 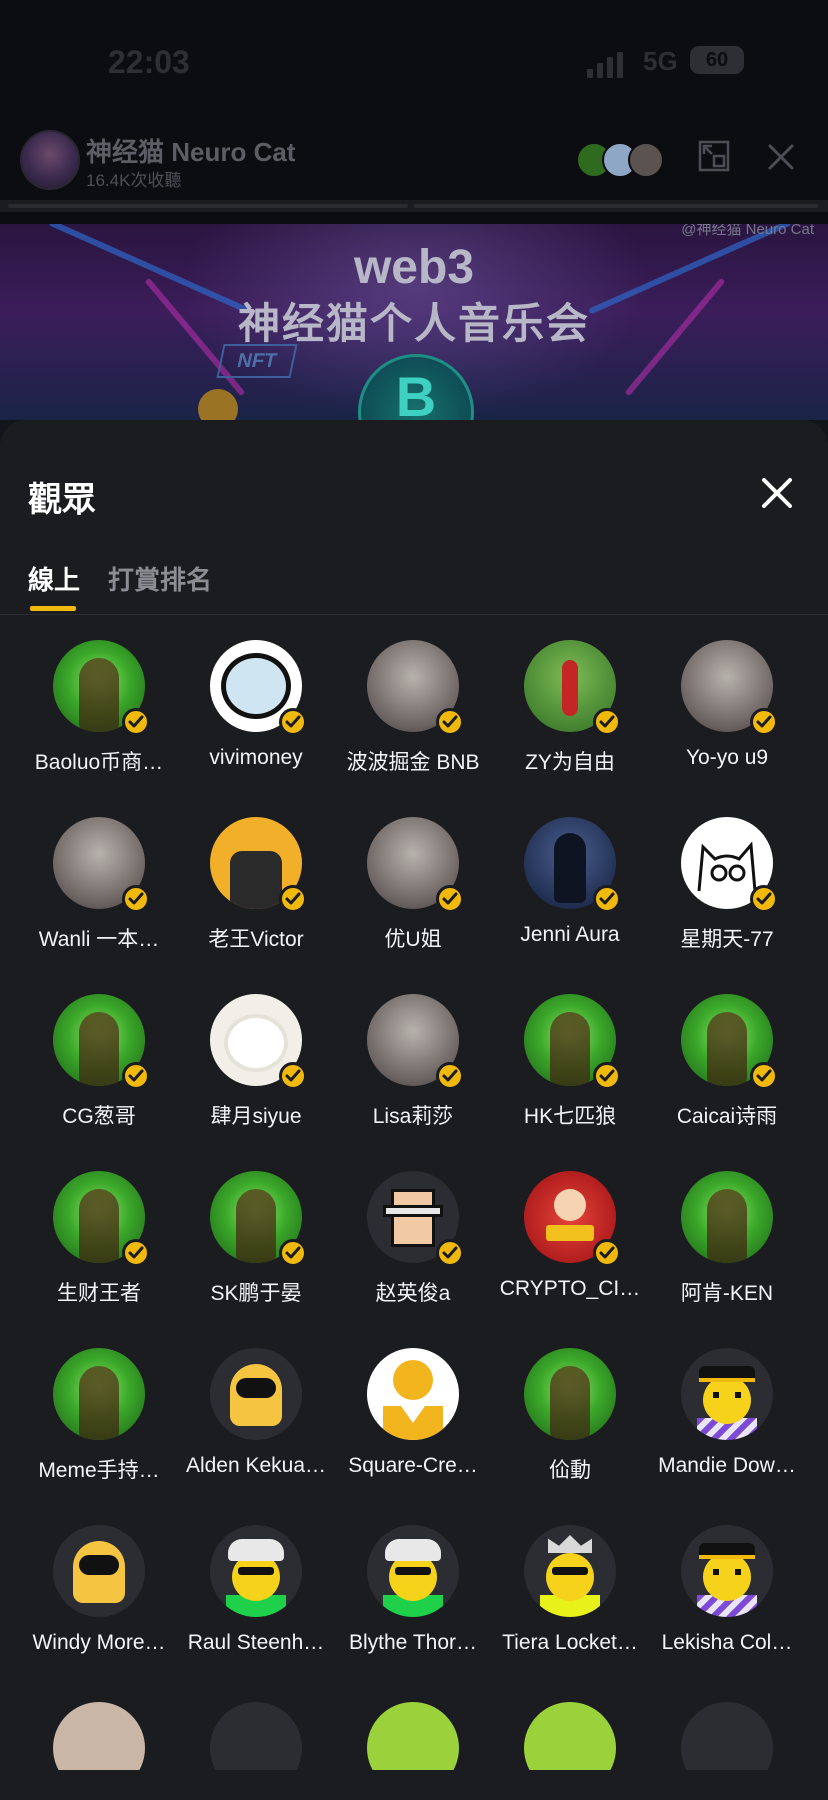 I want to click on nft-badge: NFT, so click(x=257, y=361).